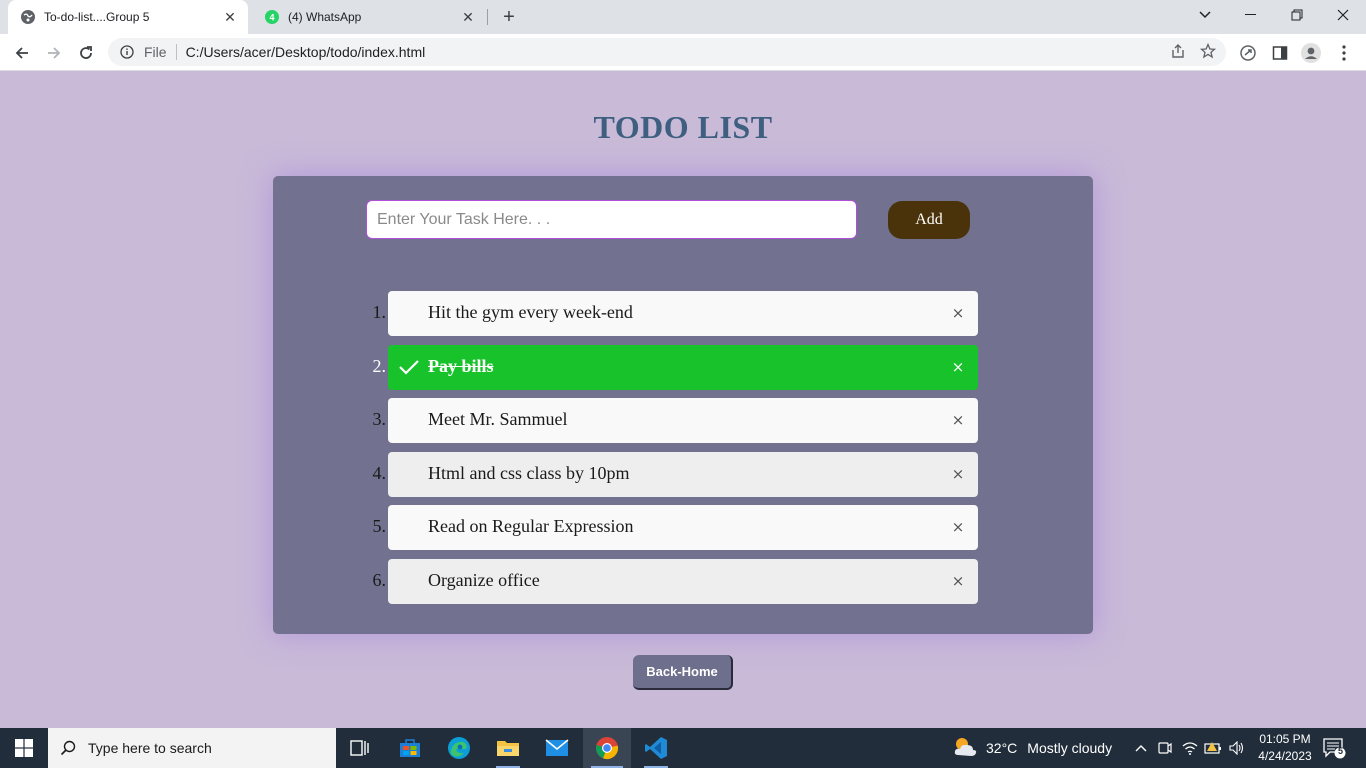 This screenshot has width=1366, height=768. I want to click on microsoft-store-icon, so click(410, 748).